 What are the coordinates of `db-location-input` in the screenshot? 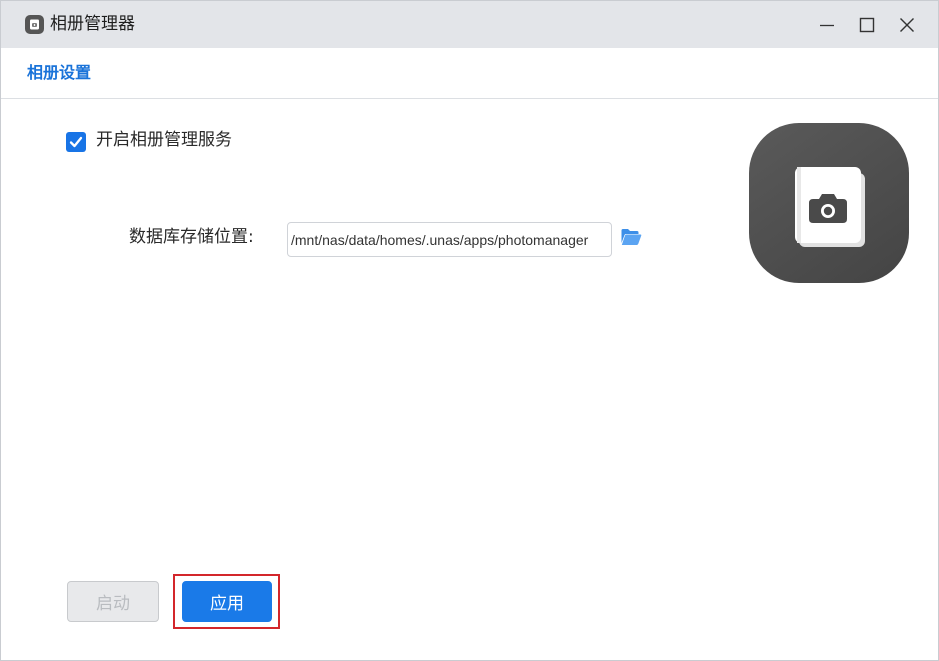 It's located at (449, 239).